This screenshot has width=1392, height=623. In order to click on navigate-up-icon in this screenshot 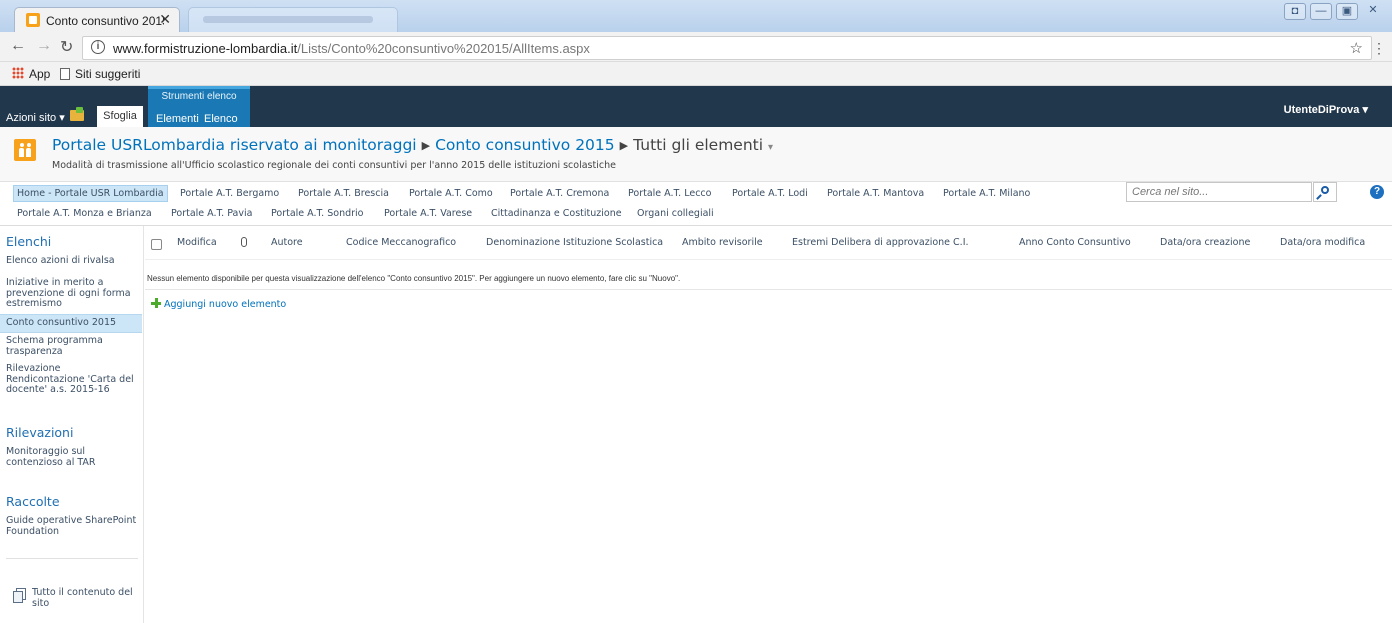, I will do `click(77, 114)`.